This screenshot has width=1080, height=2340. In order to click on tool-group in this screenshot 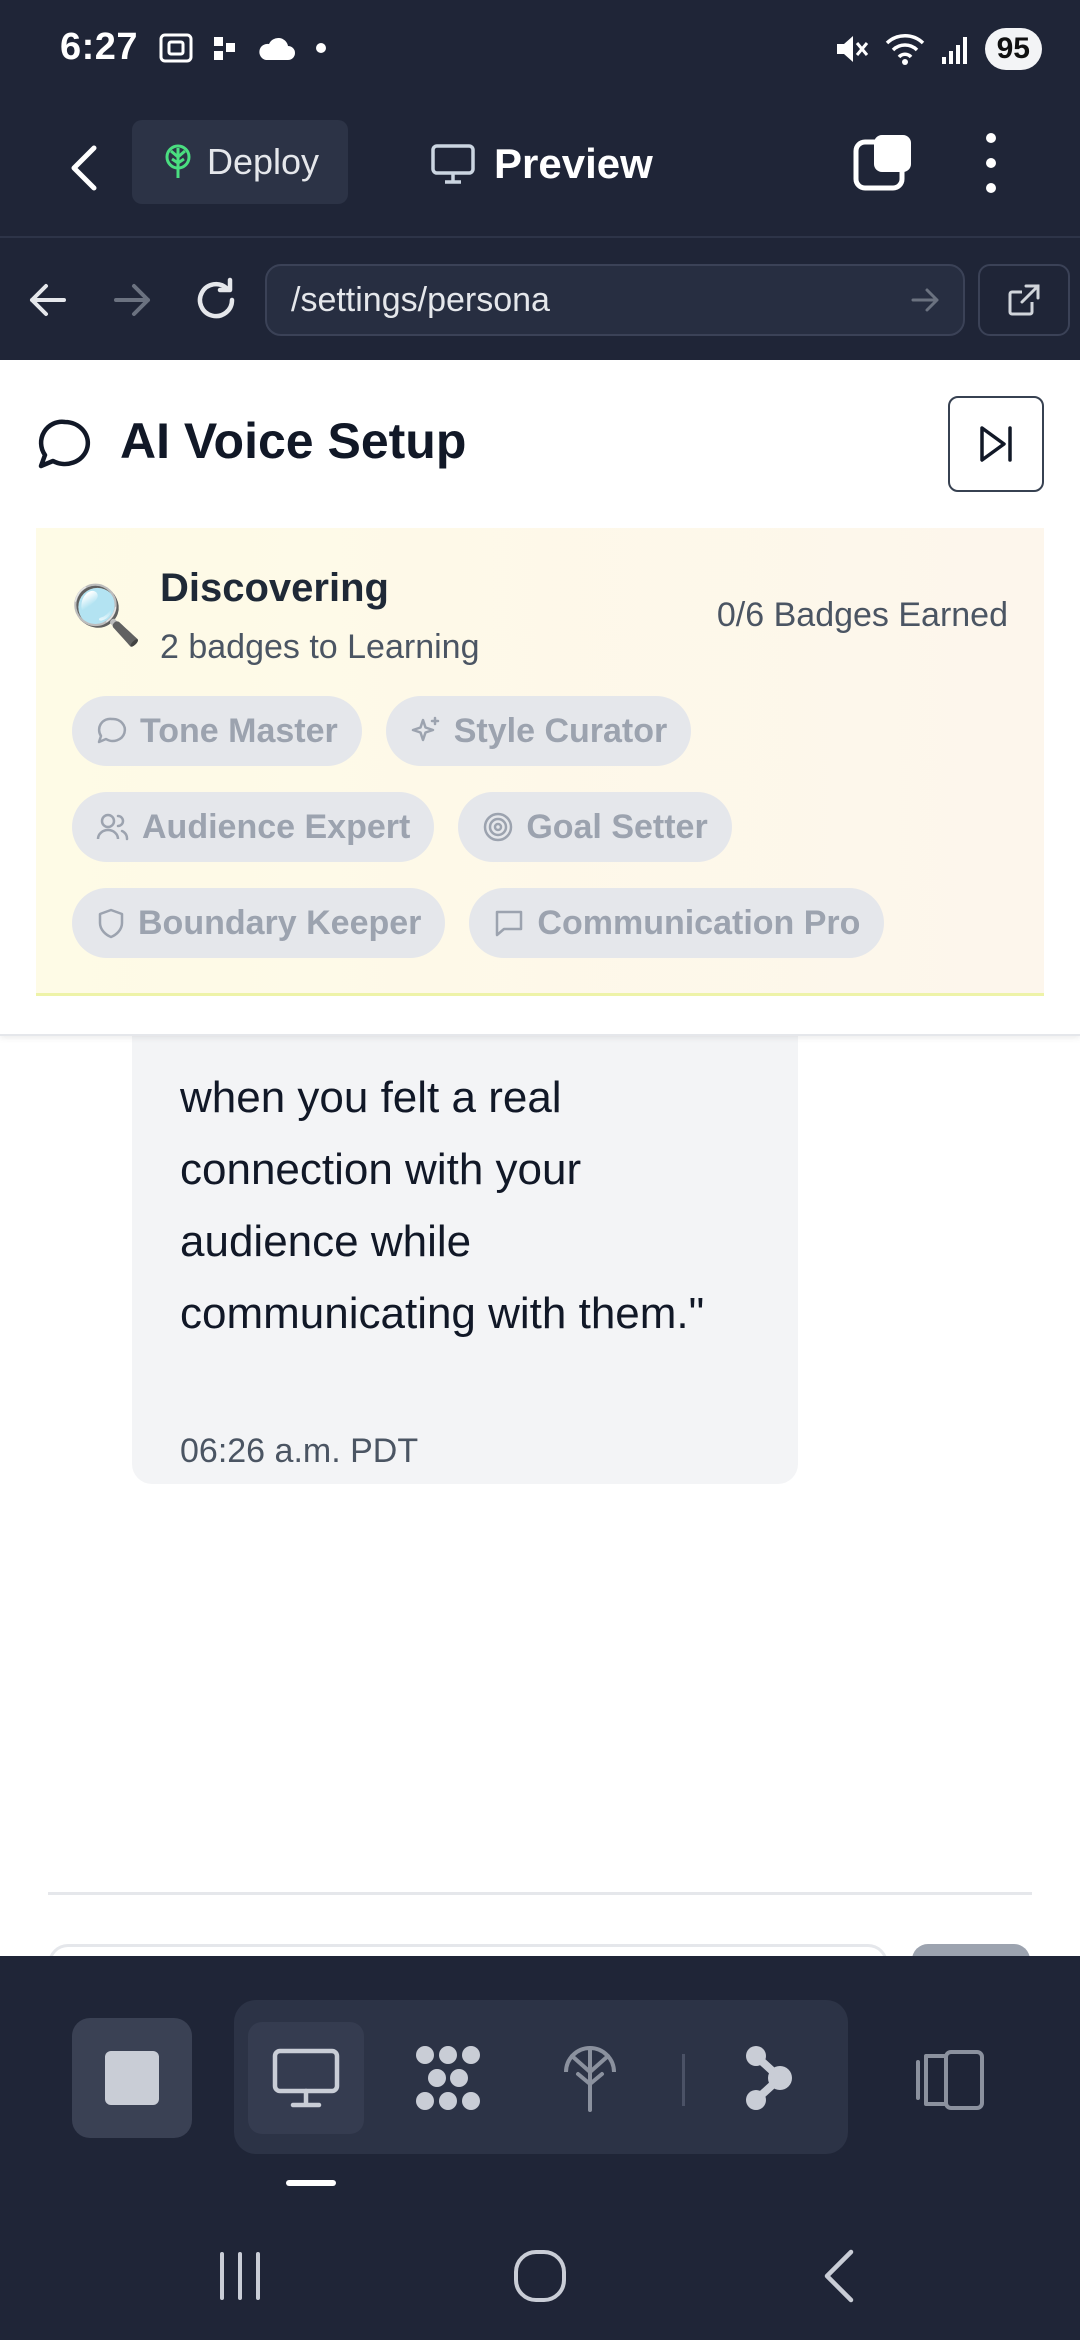, I will do `click(541, 2077)`.